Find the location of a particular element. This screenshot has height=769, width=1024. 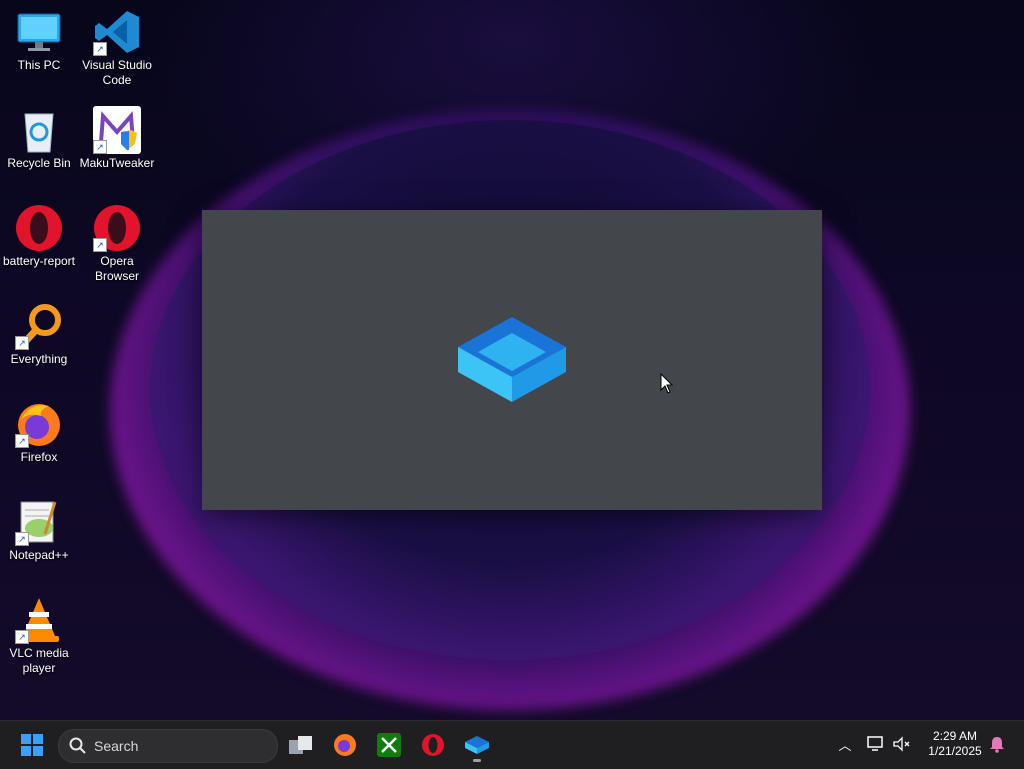

firefox-icon is located at coordinates (345, 745).